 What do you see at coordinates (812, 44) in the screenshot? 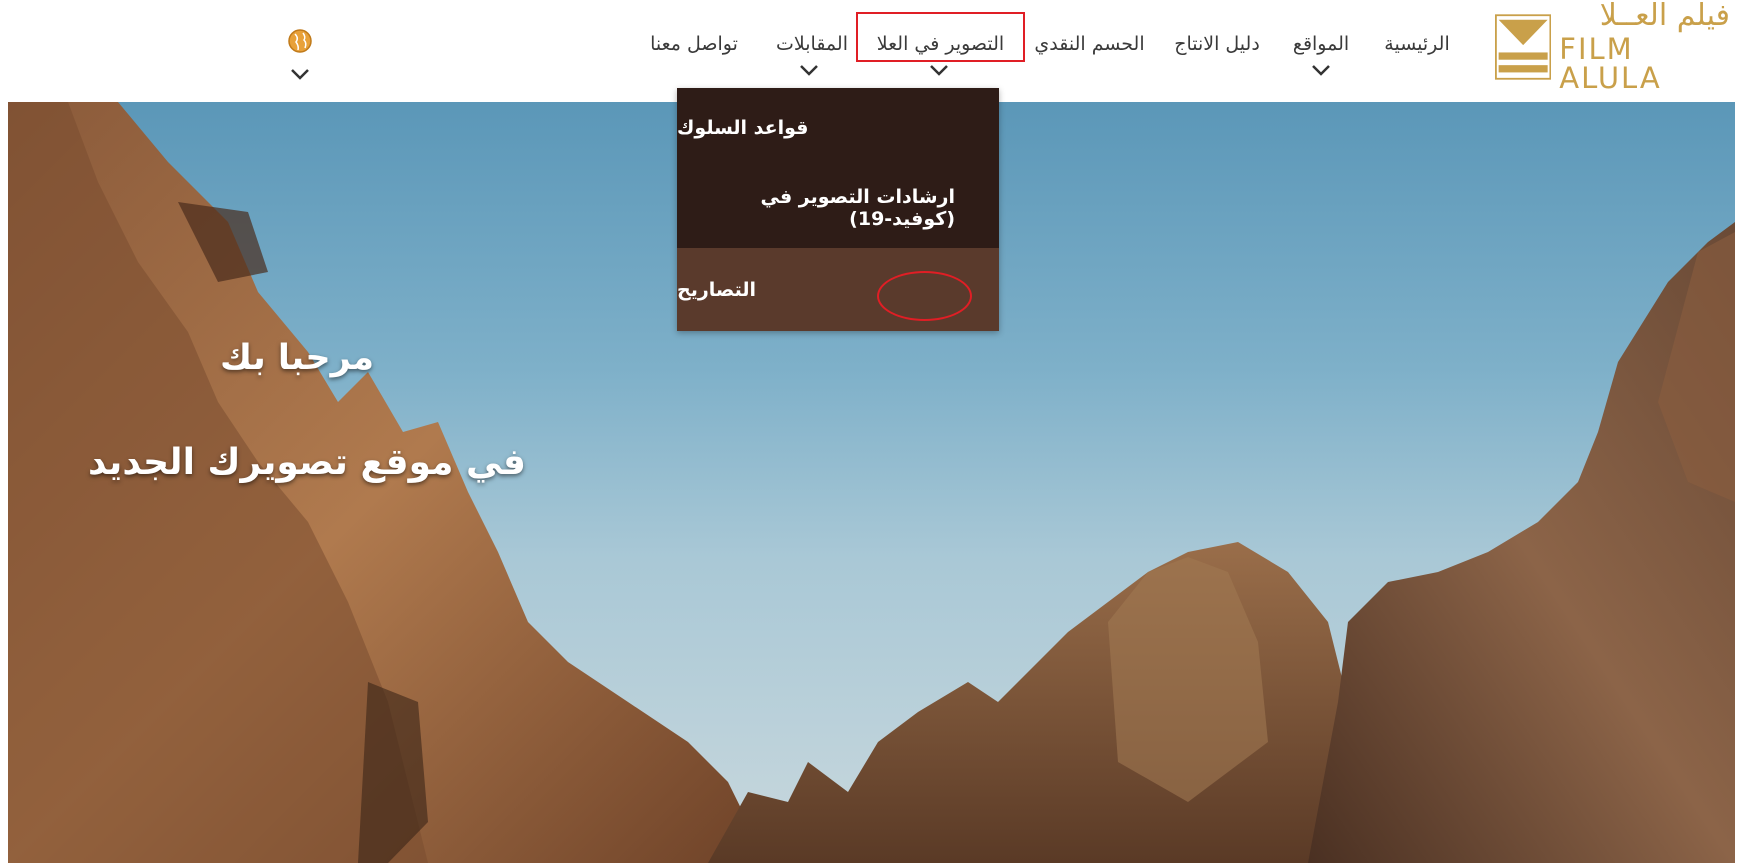
I see `nav-interviews: المقابلات` at bounding box center [812, 44].